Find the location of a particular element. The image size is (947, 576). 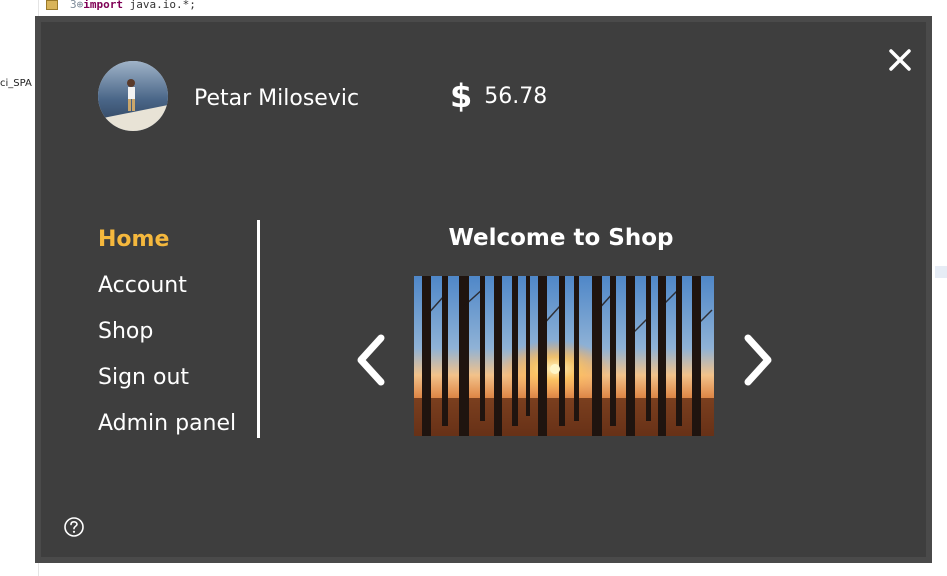

code-line: 3⊕import java.io.*; is located at coordinates (133, 5).